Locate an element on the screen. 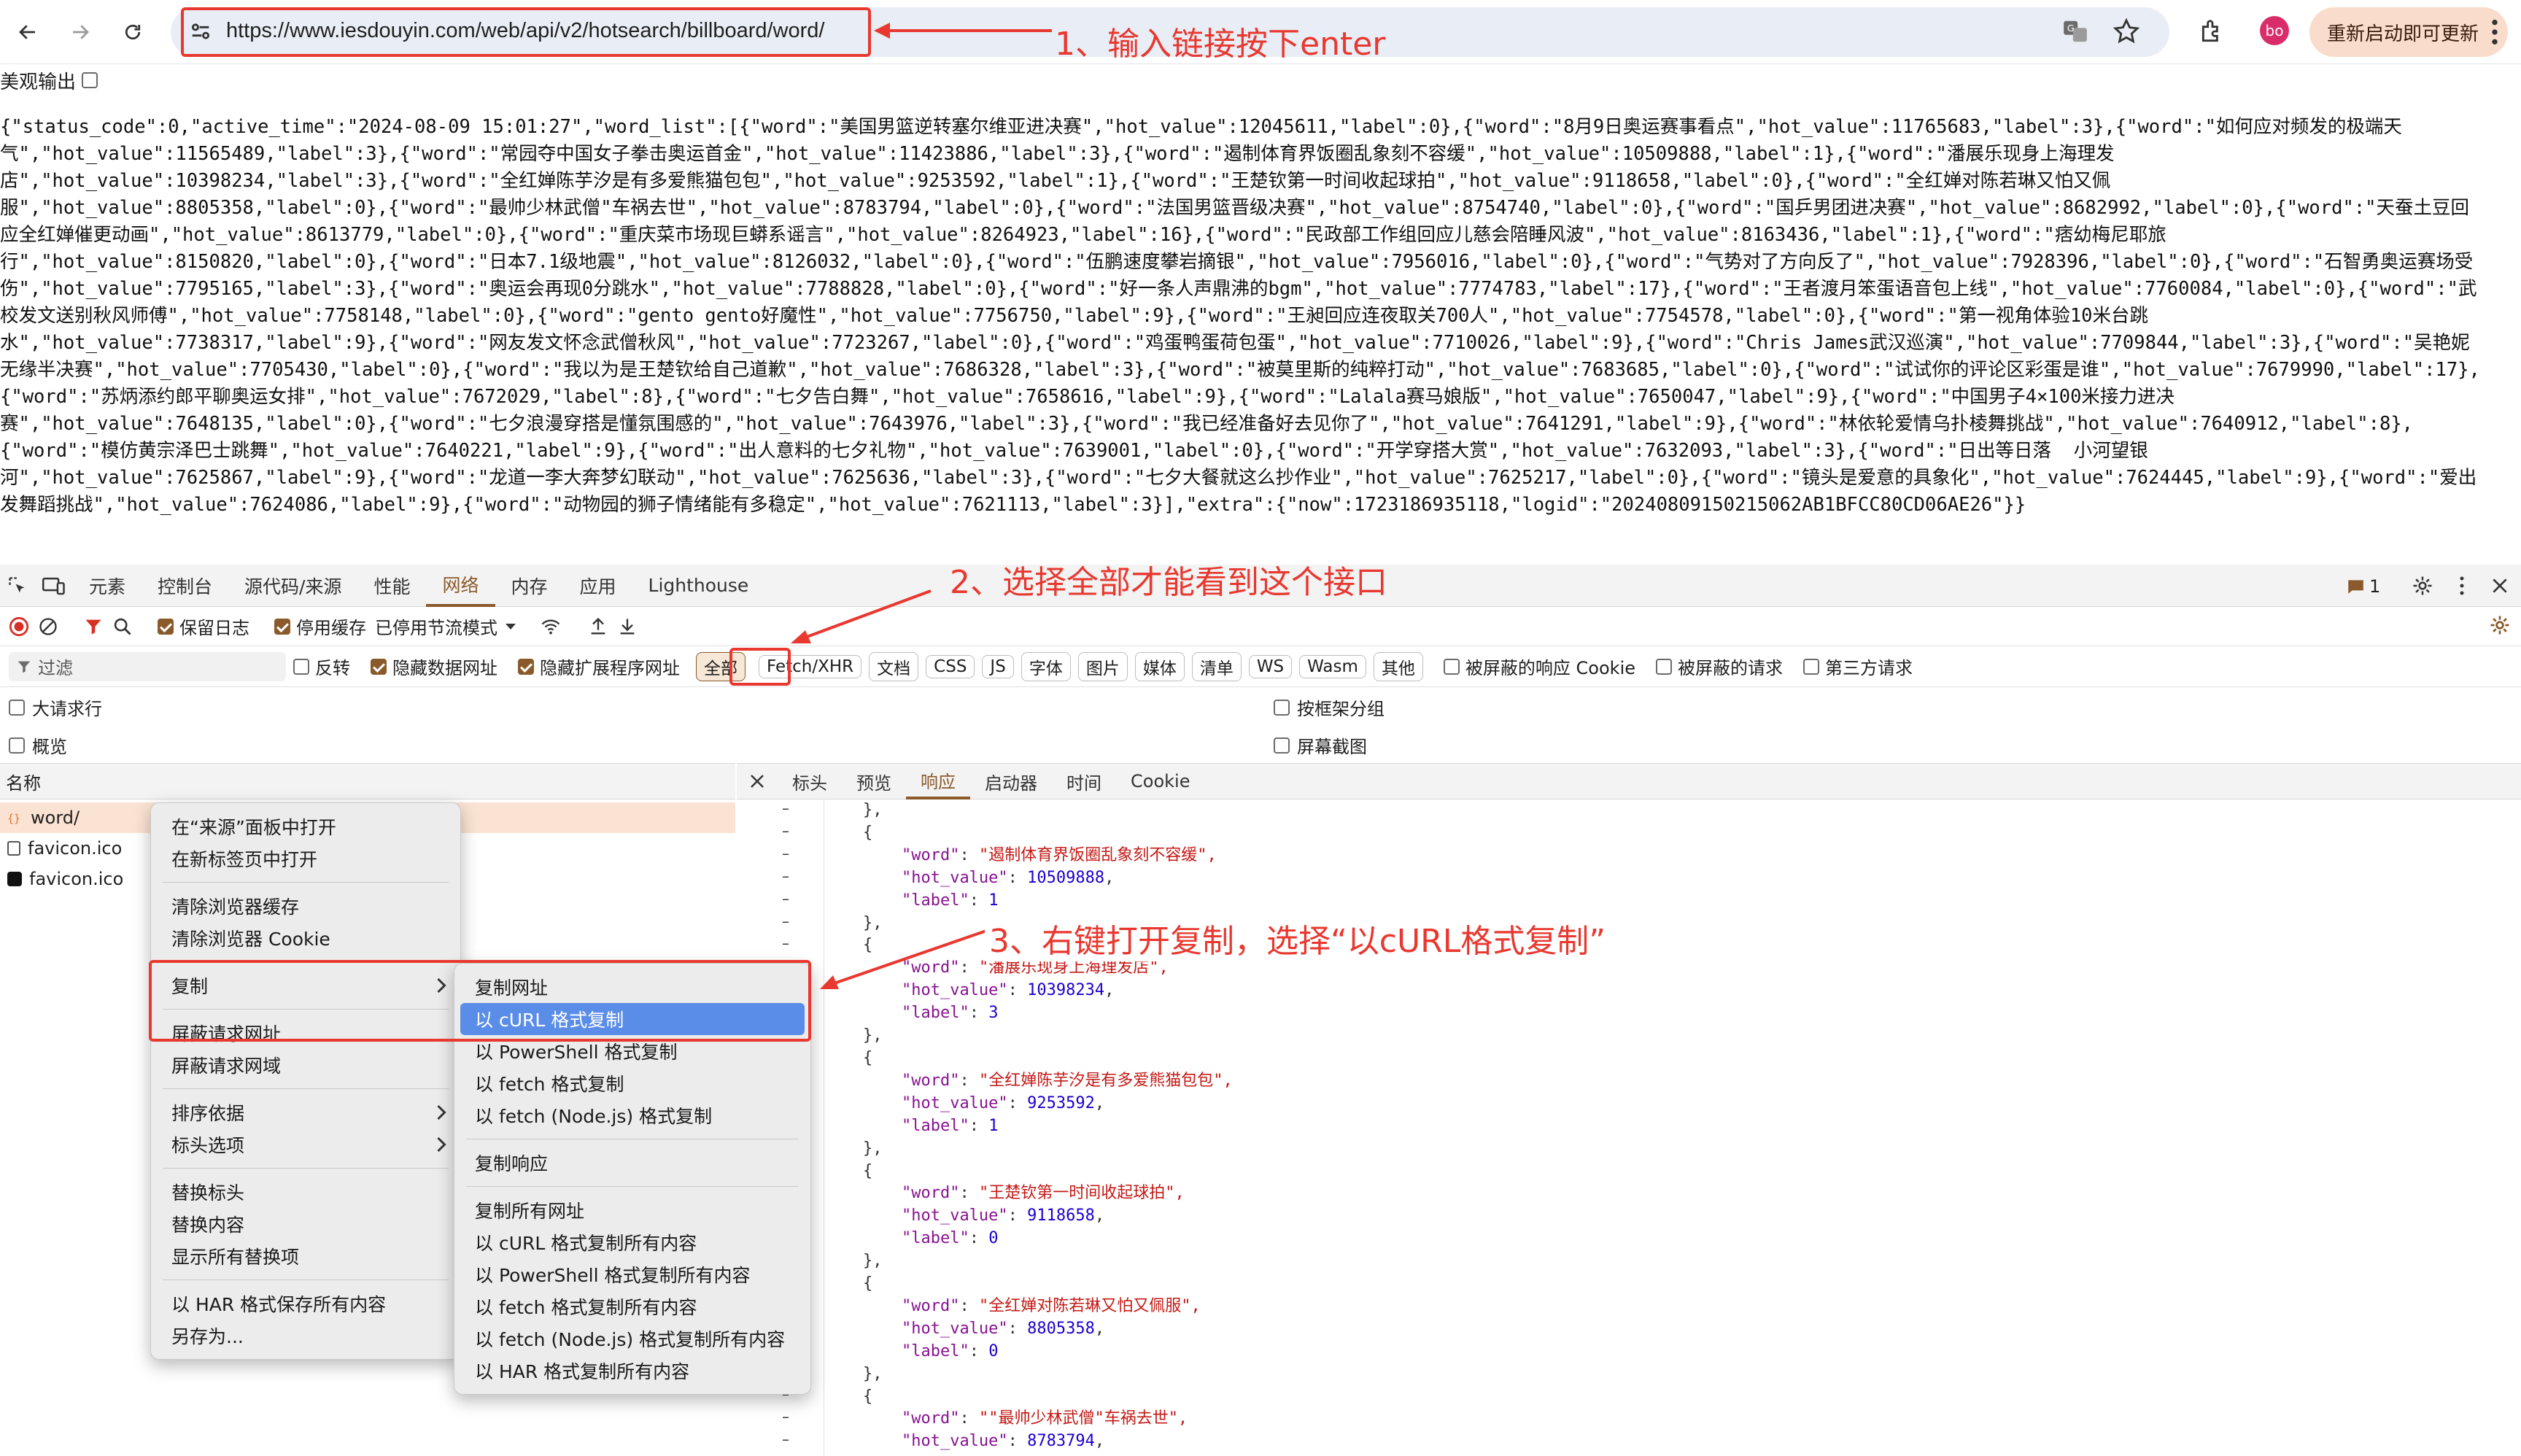 The image size is (2521, 1456). column-header-name: 名称 is located at coordinates (367, 781).